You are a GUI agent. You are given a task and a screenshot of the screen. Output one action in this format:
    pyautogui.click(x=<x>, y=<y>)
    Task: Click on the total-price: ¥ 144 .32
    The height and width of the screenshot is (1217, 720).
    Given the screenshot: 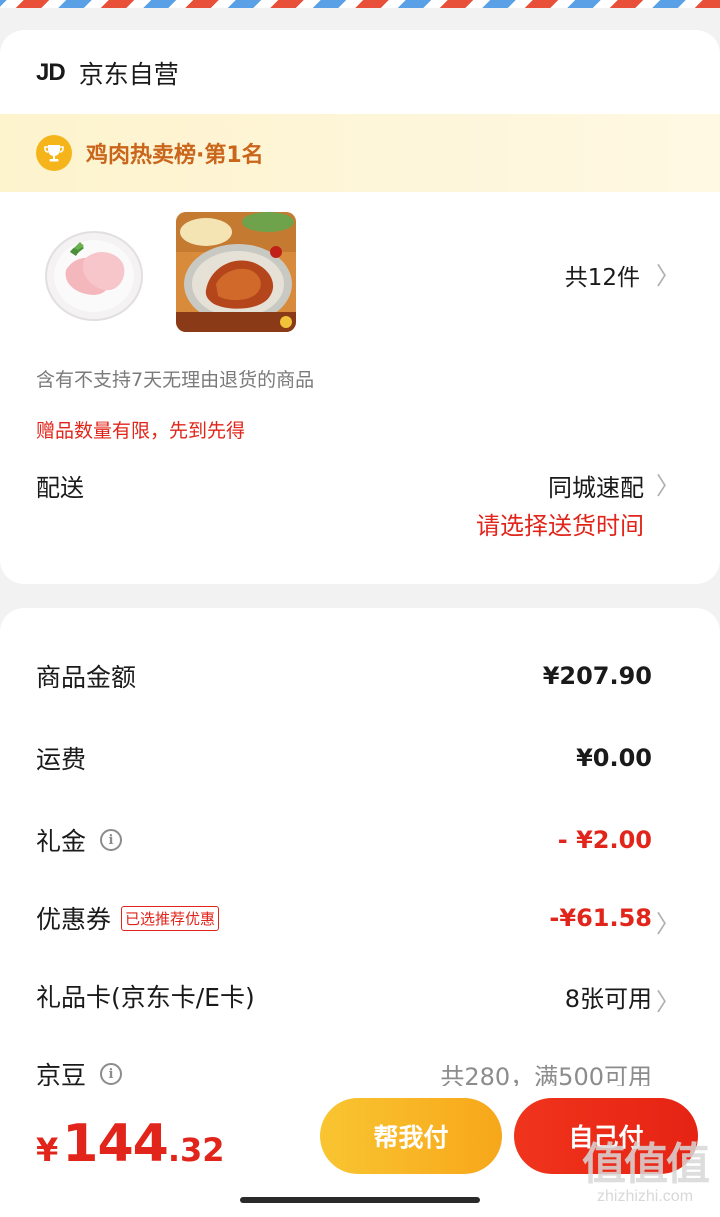 What is the action you would take?
    pyautogui.click(x=130, y=1144)
    